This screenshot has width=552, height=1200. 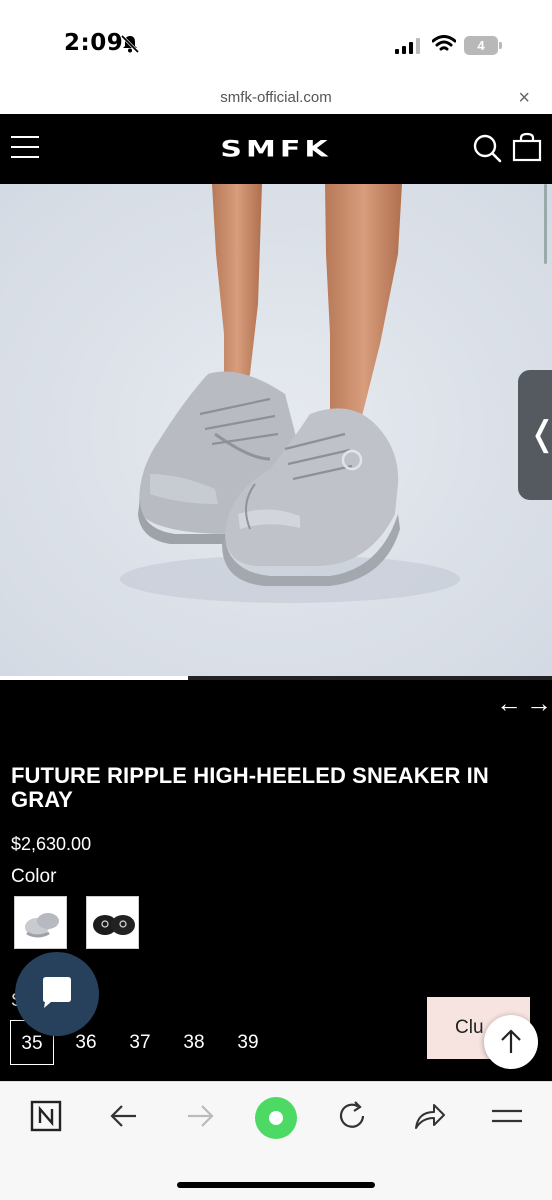 What do you see at coordinates (524, 98) in the screenshot?
I see `close-icon: ×` at bounding box center [524, 98].